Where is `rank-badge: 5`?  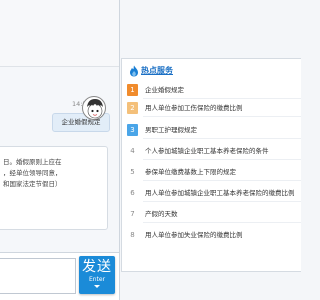 rank-badge: 5 is located at coordinates (132, 172).